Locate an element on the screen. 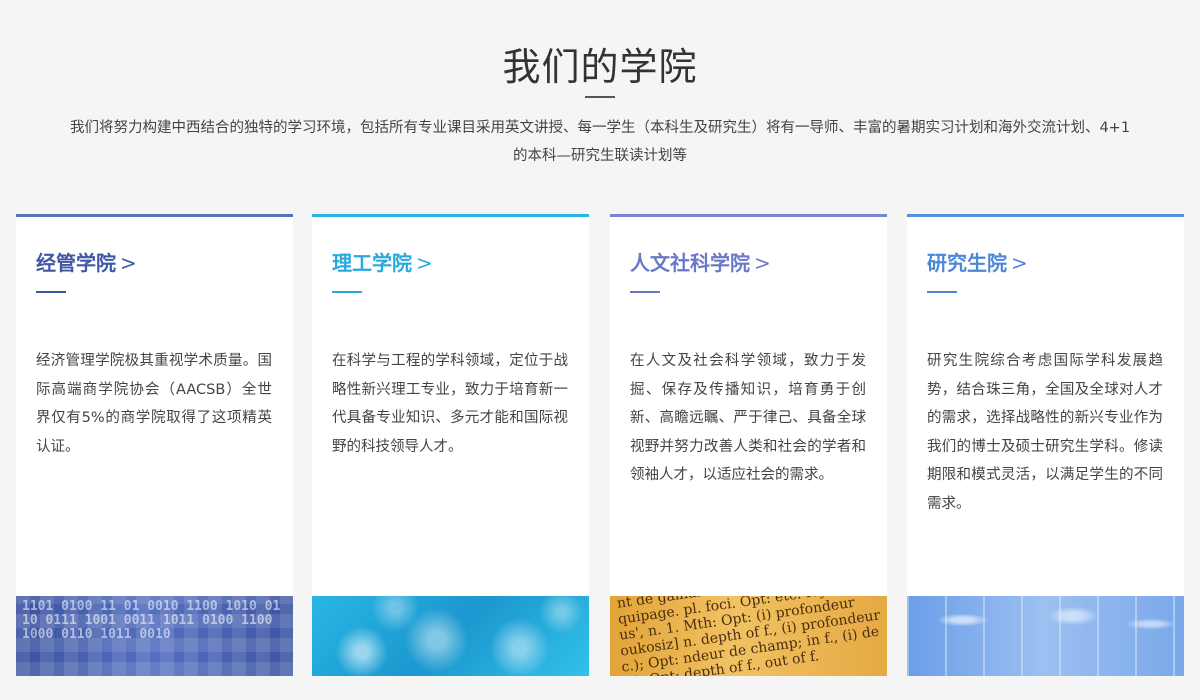 This screenshot has width=1200, height=700. college-title: 理工学院 is located at coordinates (372, 263).